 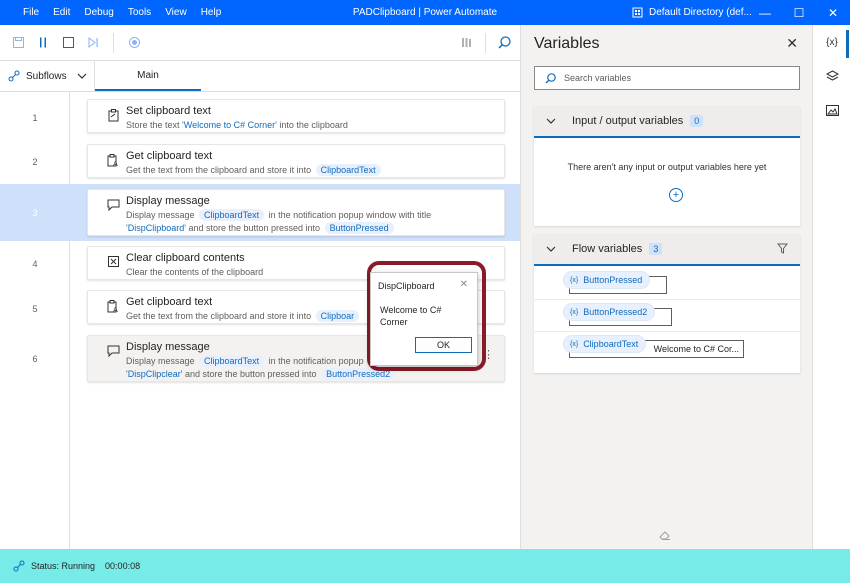 I want to click on close-button: ✕, so click(x=833, y=12).